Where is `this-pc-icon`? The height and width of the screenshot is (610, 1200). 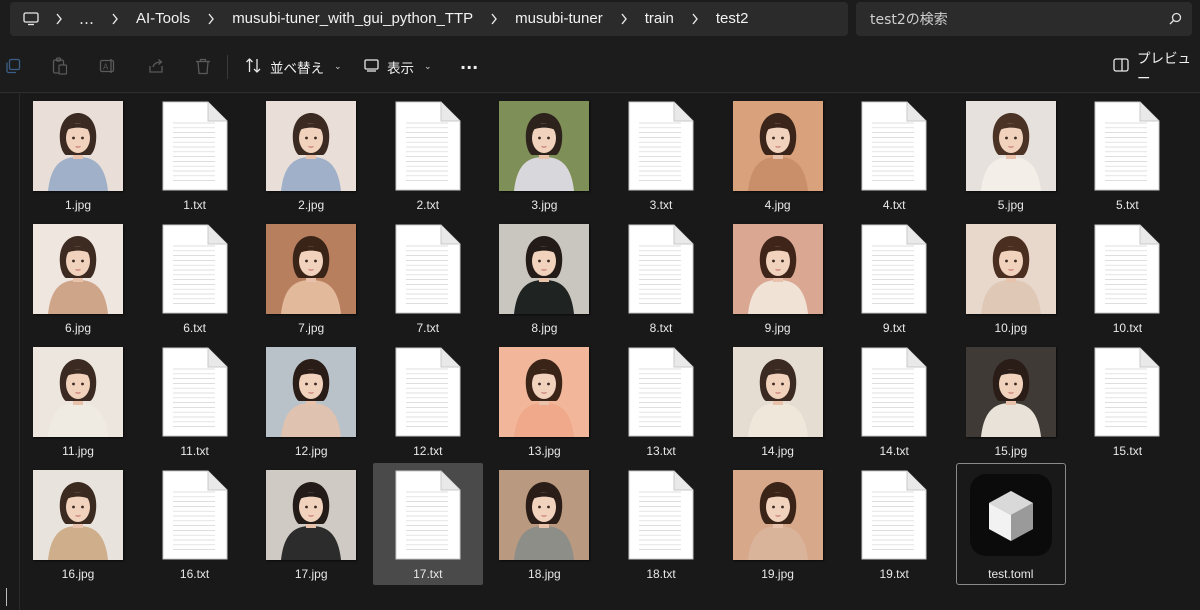
this-pc-icon is located at coordinates (31, 19).